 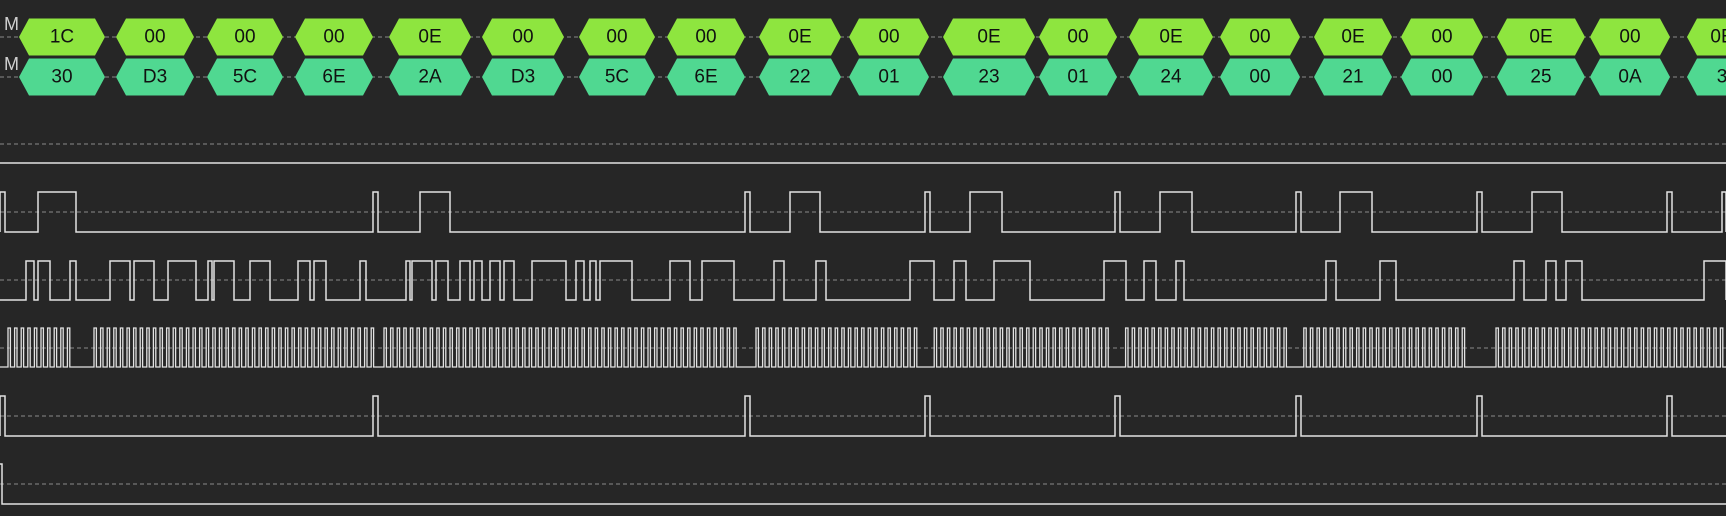 I want to click on decoder-value: 2A, so click(x=430, y=77).